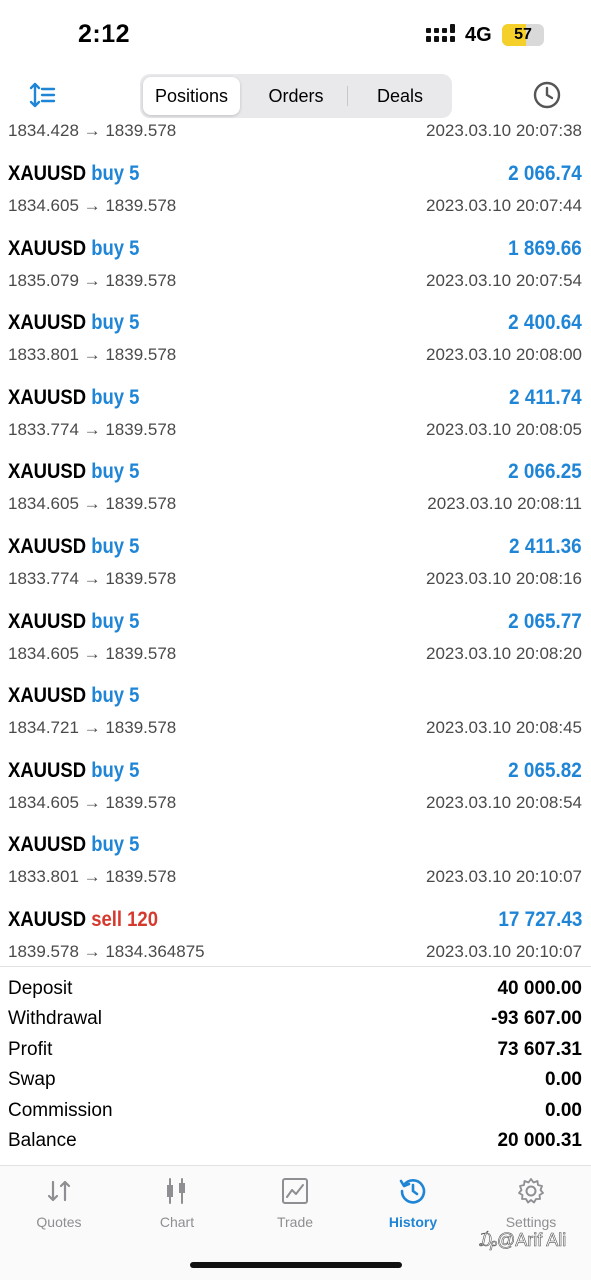 The image size is (591, 1280). What do you see at coordinates (295, 1052) in the screenshot?
I see `summary-profit: Profit 73 607.31` at bounding box center [295, 1052].